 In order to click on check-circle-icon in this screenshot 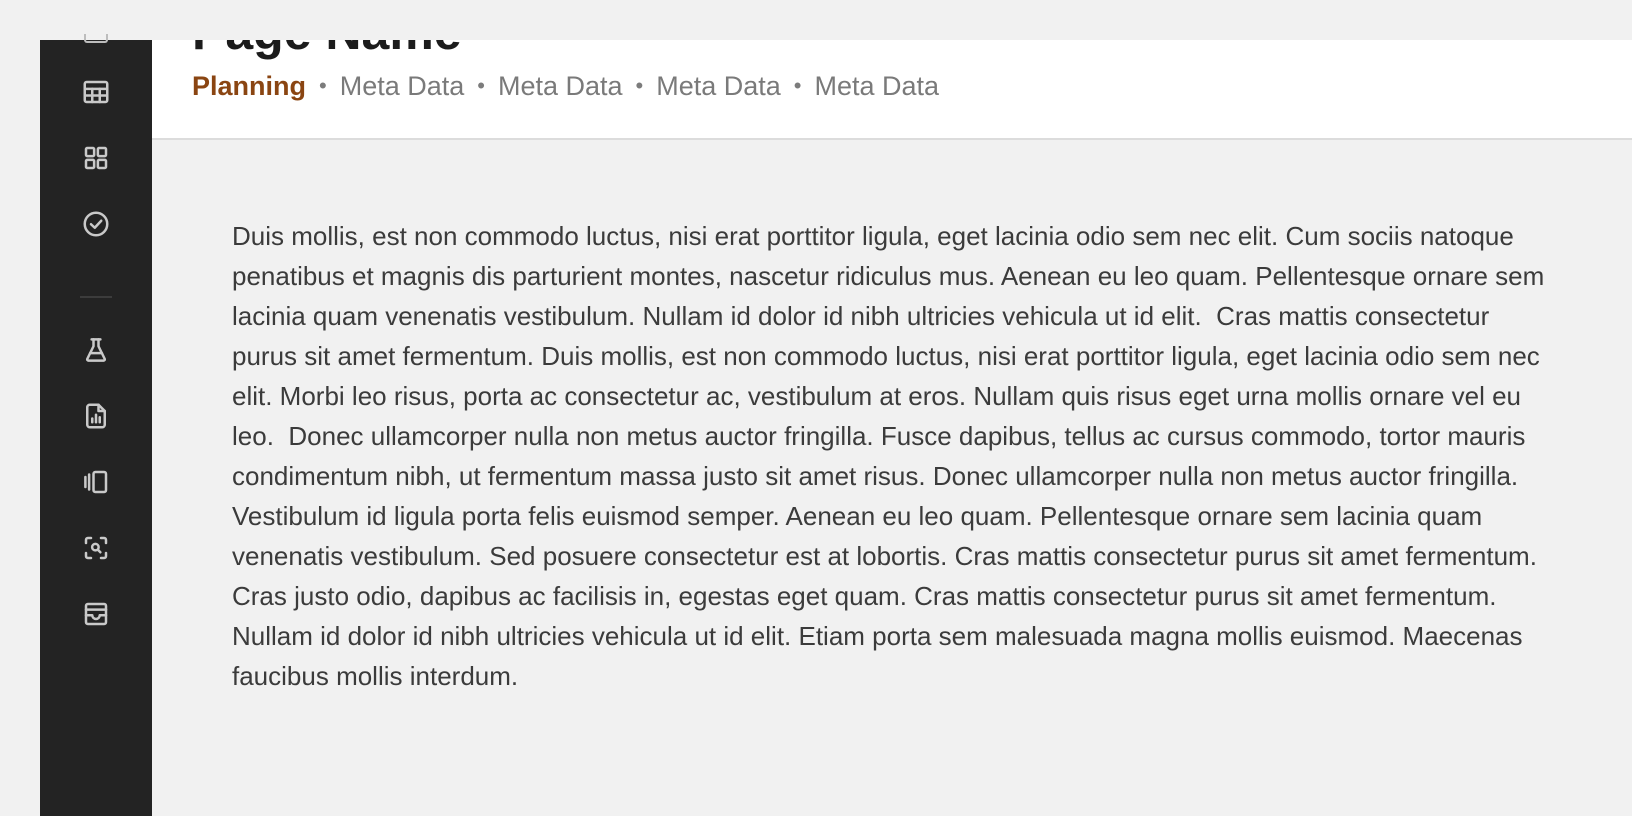, I will do `click(96, 224)`.